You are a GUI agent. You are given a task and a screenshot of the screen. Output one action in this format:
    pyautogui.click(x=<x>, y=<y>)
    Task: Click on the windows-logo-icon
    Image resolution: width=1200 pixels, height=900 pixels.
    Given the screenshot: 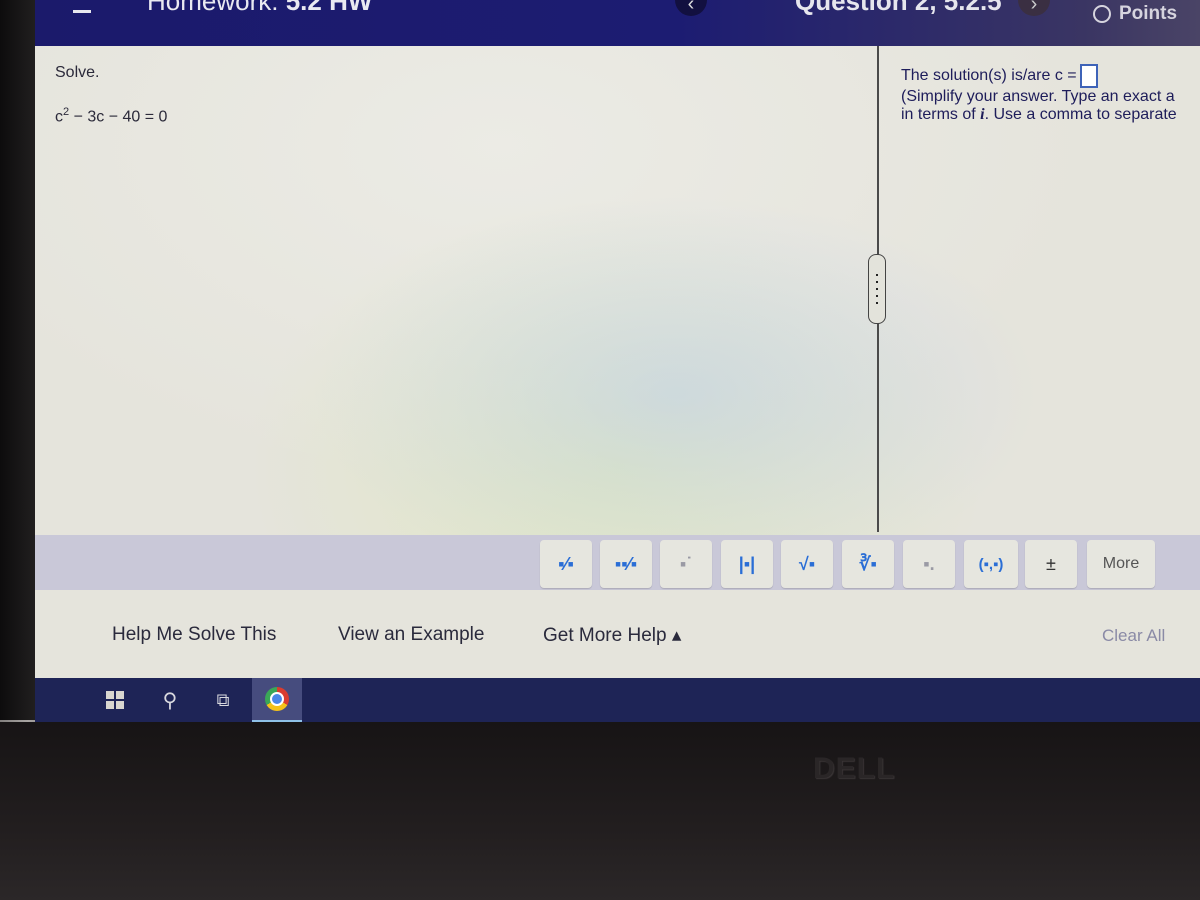 What is the action you would take?
    pyautogui.click(x=115, y=700)
    